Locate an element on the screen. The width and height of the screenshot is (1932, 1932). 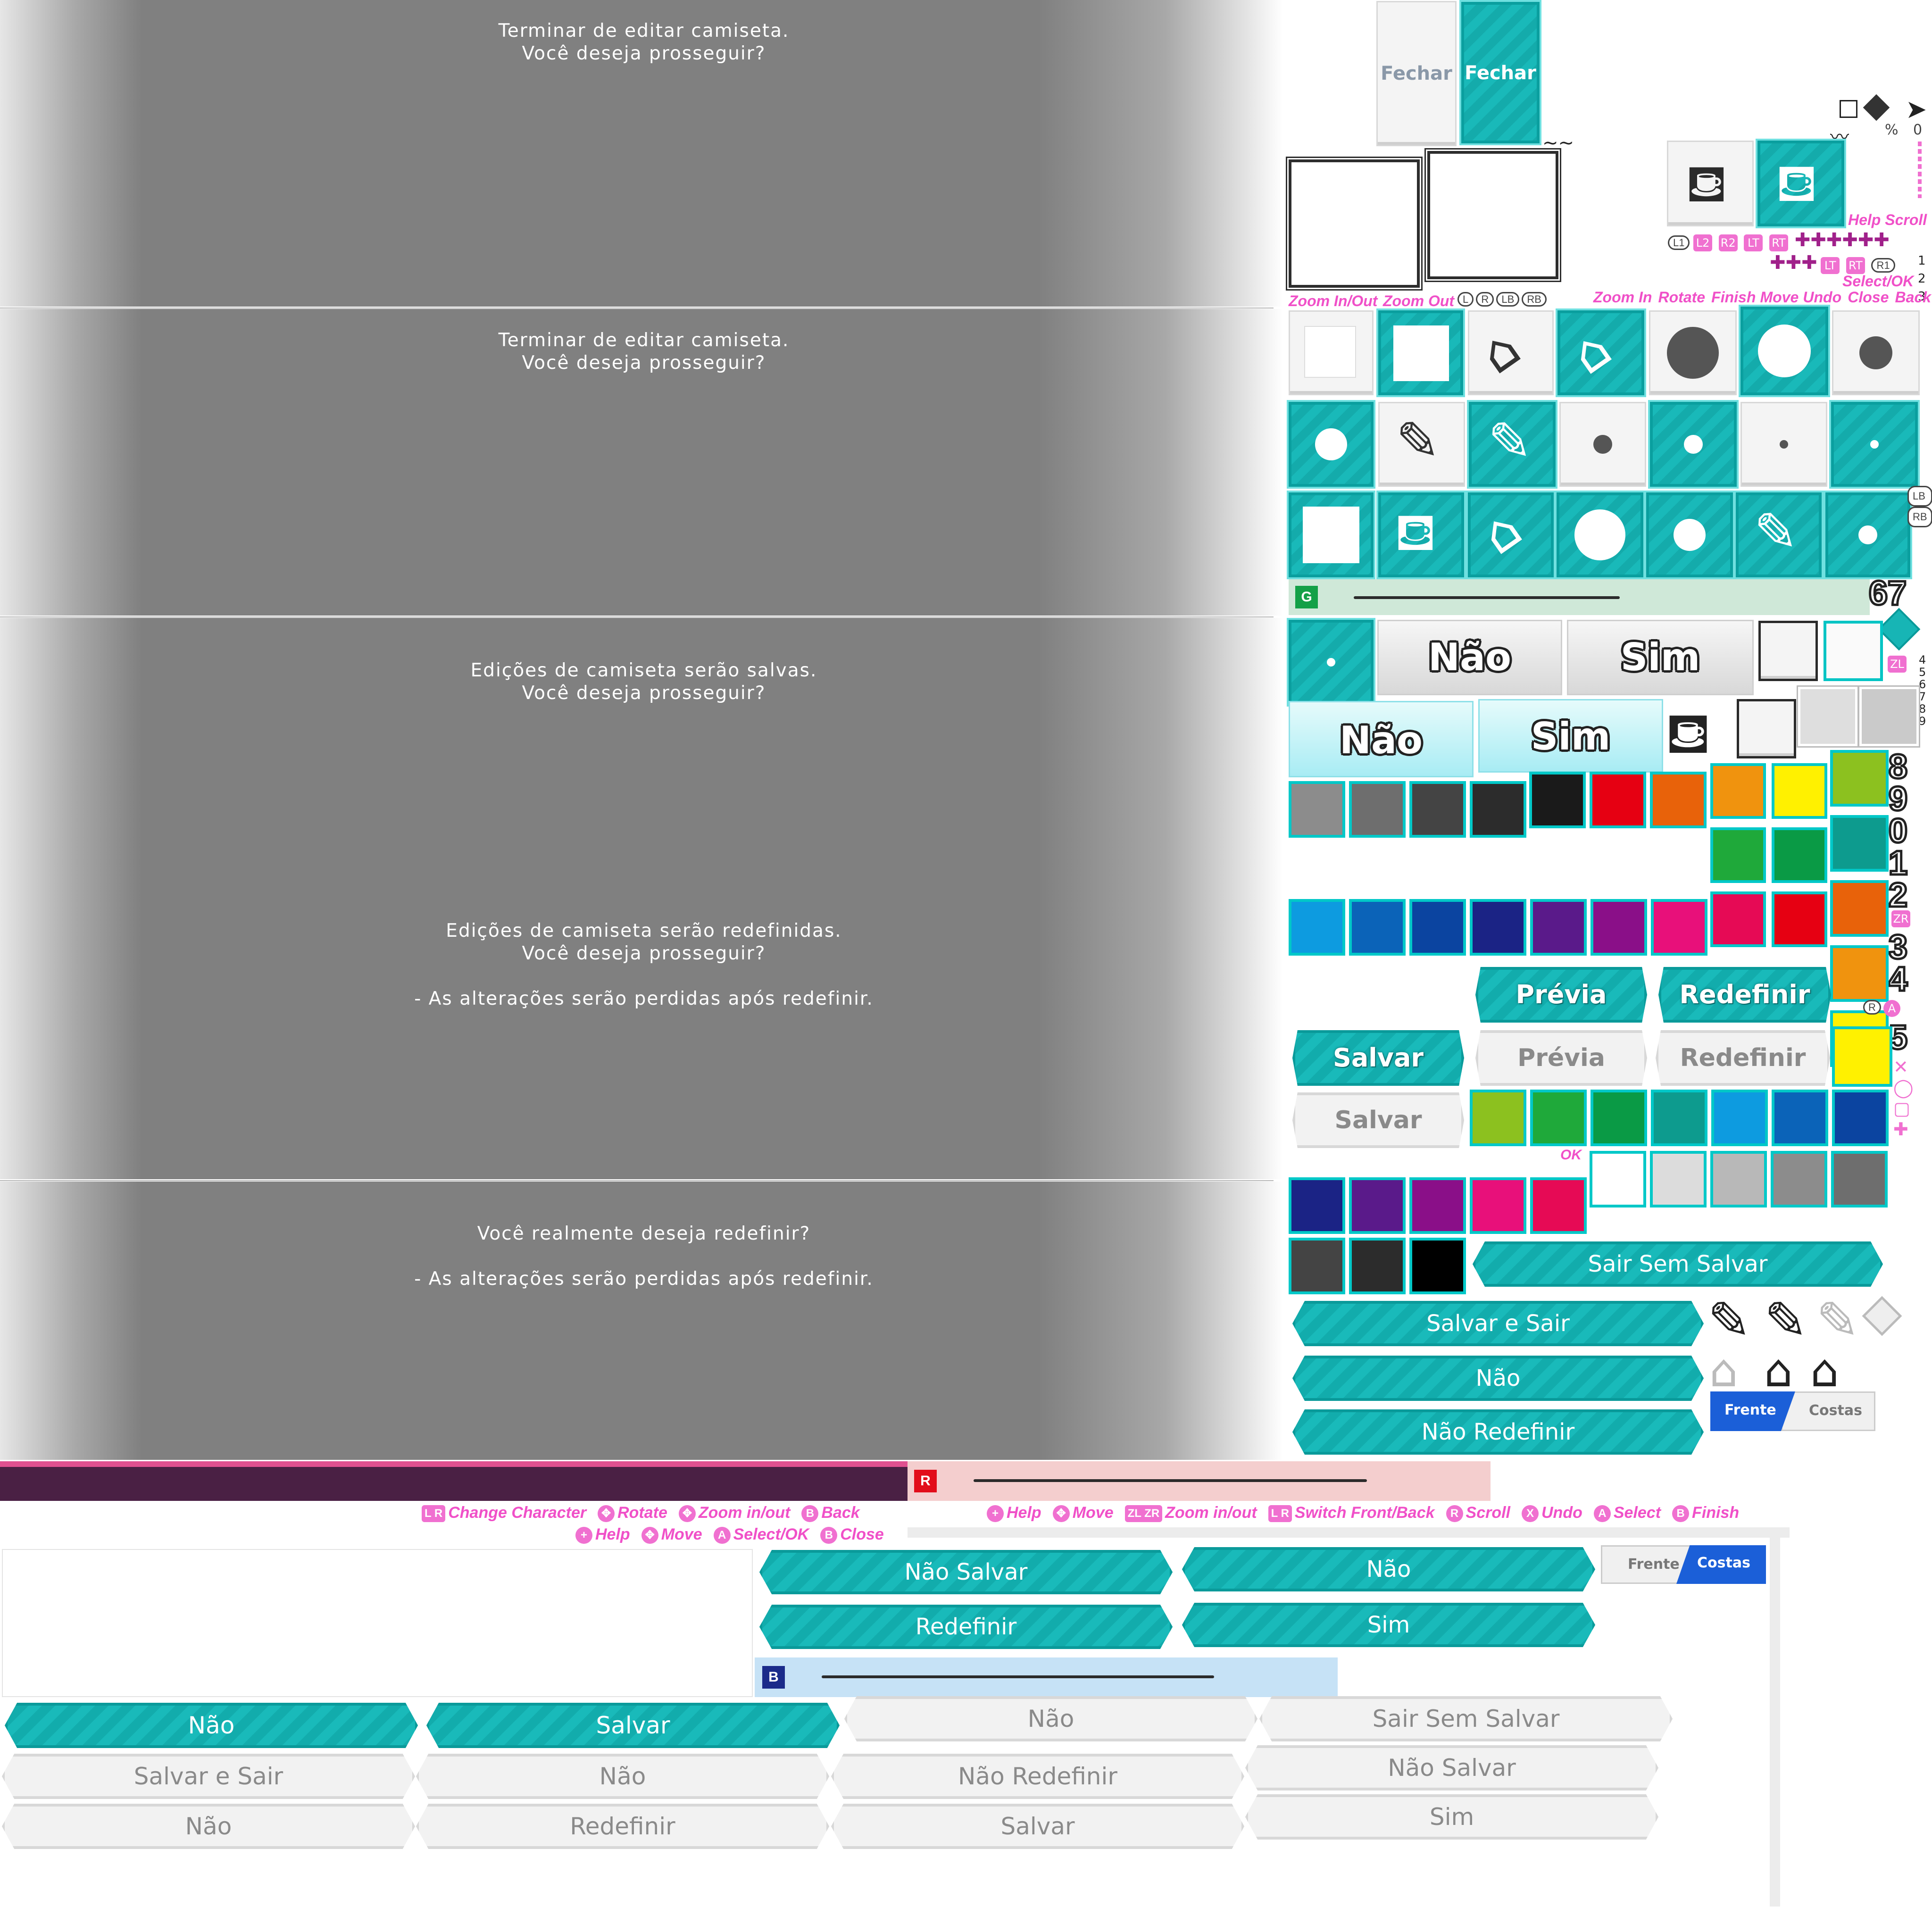
fill-tool-button-selected: ⛾ is located at coordinates (1800, 183).